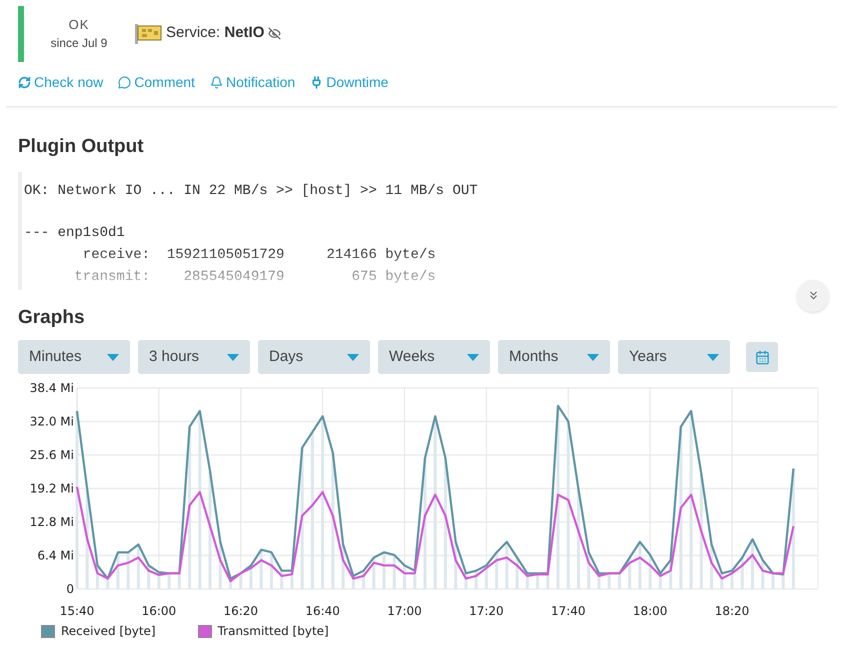  What do you see at coordinates (79, 25) in the screenshot?
I see `status-label: OK` at bounding box center [79, 25].